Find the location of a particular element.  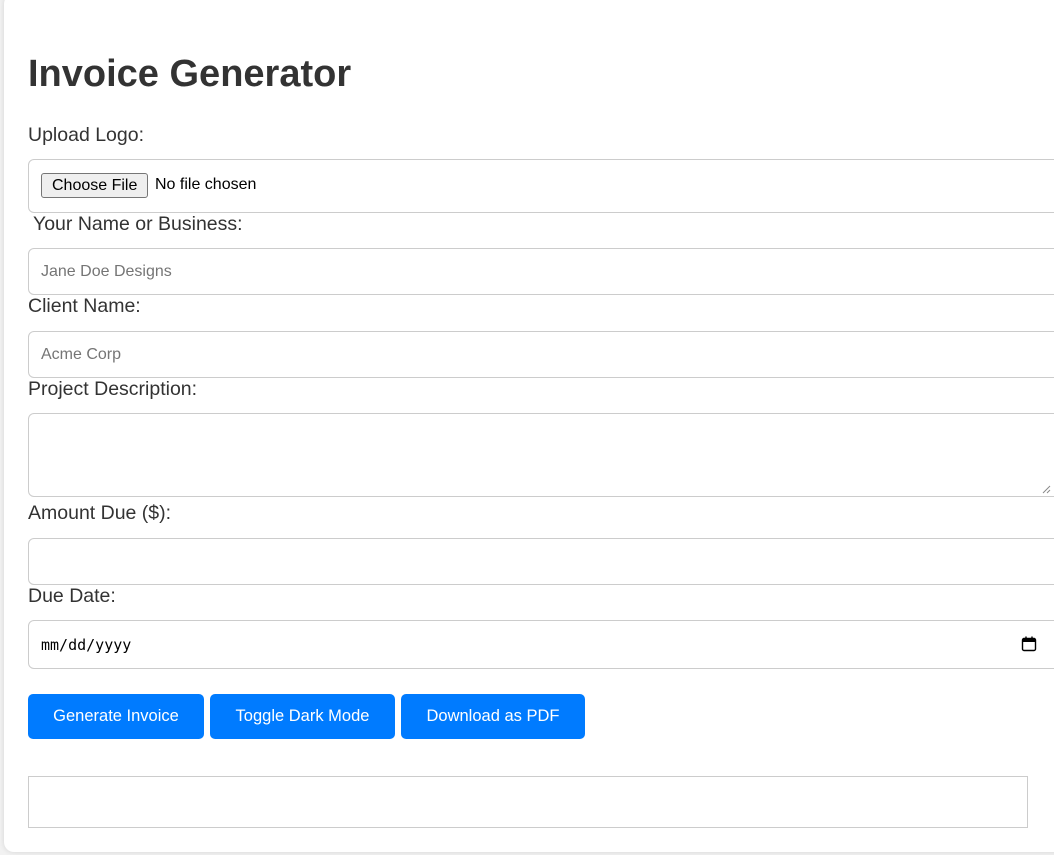

toggle-dark-mode-button: Toggle Dark Mode is located at coordinates (302, 716).